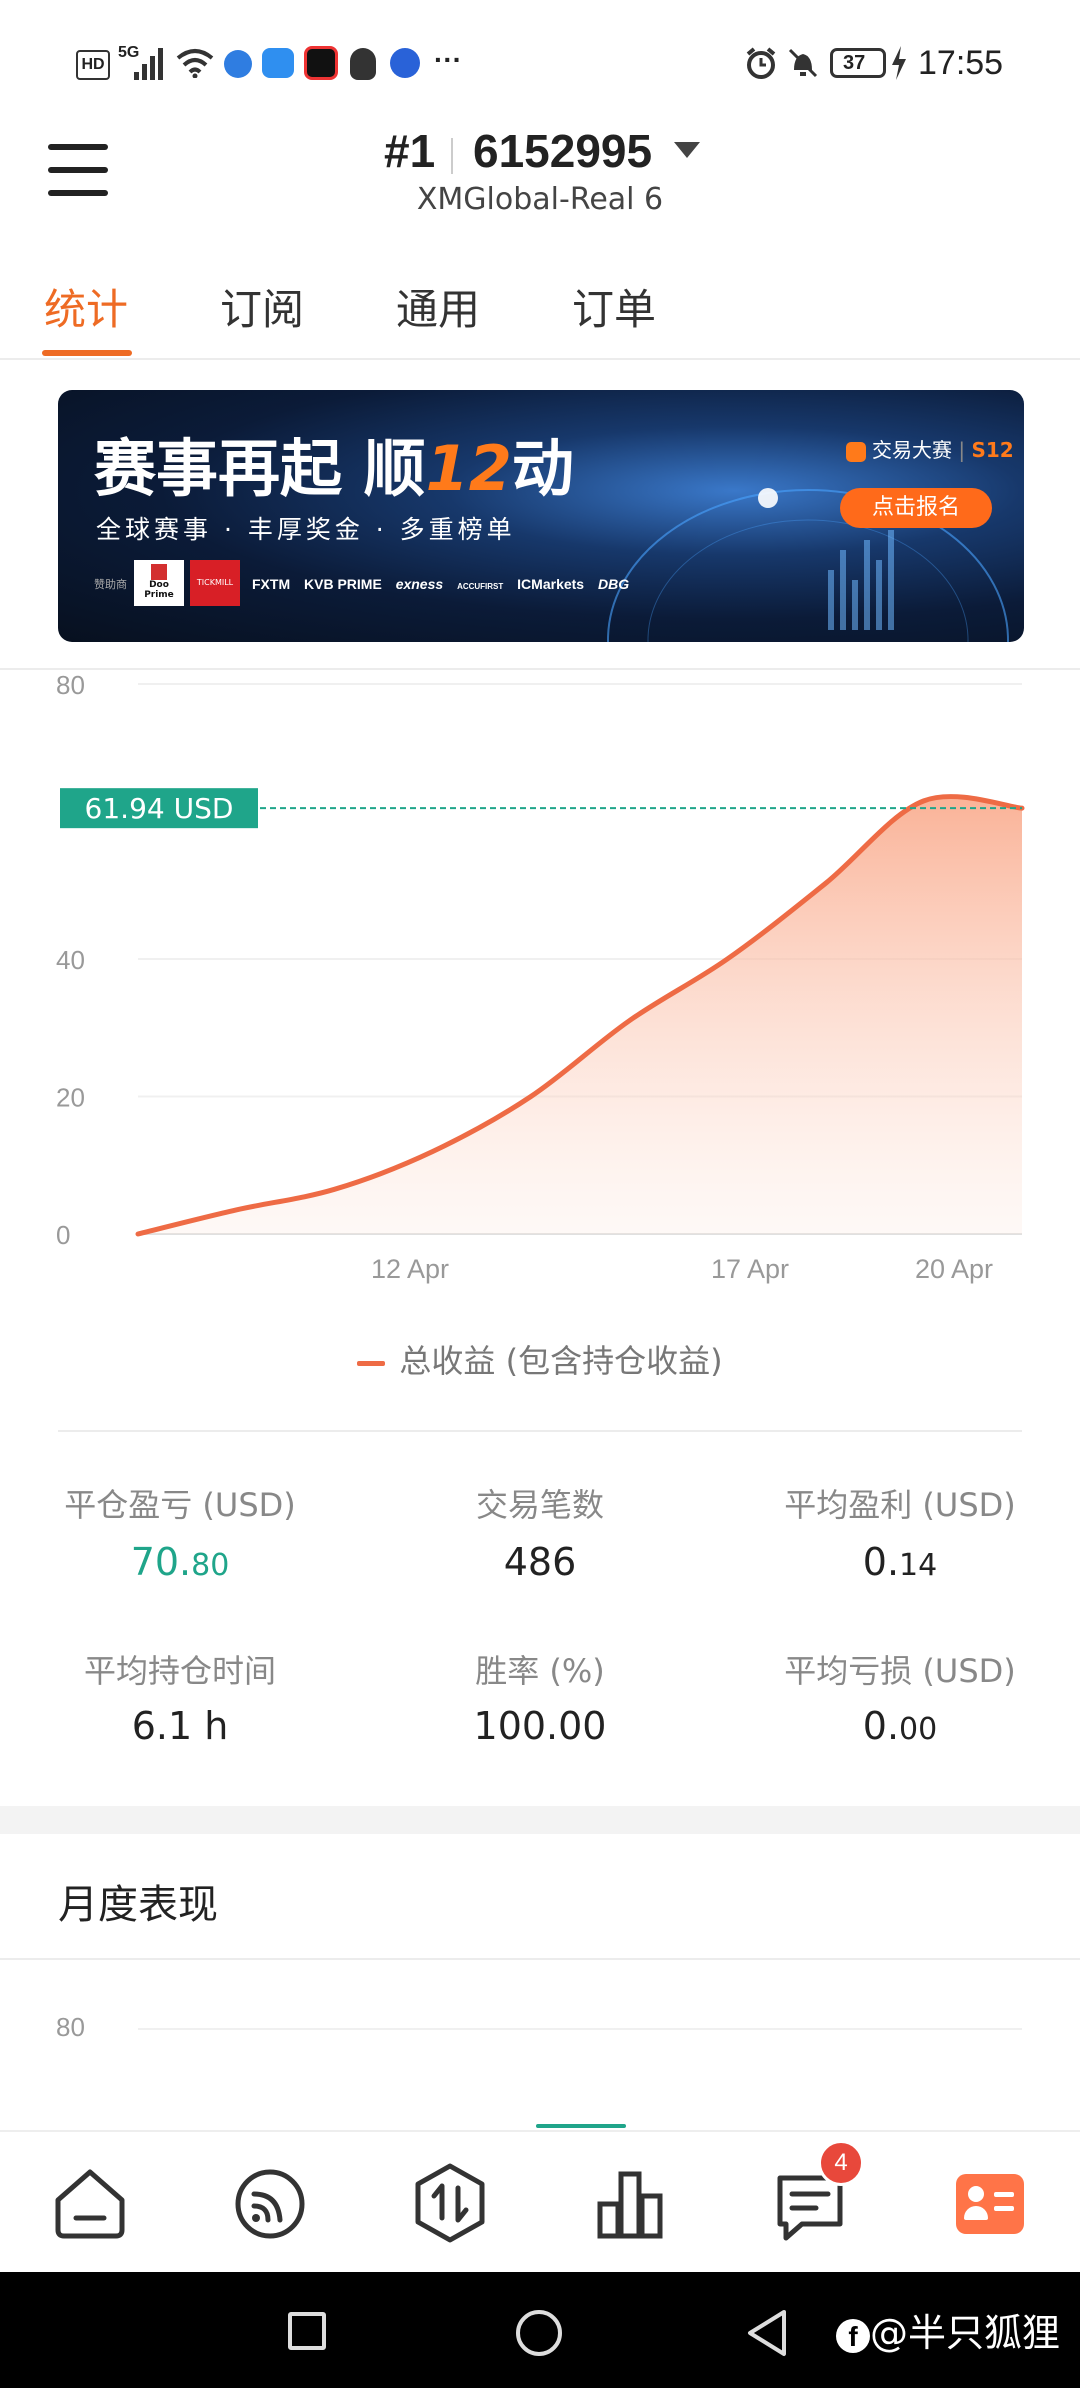 Image resolution: width=1080 pixels, height=2388 pixels. I want to click on account-selector: #1 6152995 XMGlobal-Real 6, so click(540, 175).